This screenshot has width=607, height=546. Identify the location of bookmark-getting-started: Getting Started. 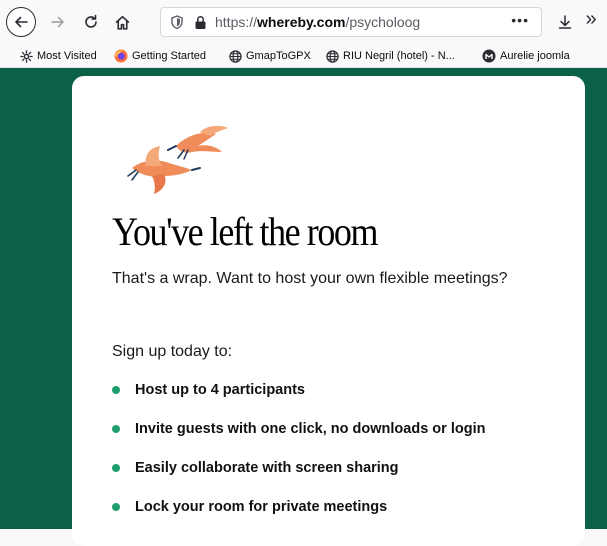
(160, 56).